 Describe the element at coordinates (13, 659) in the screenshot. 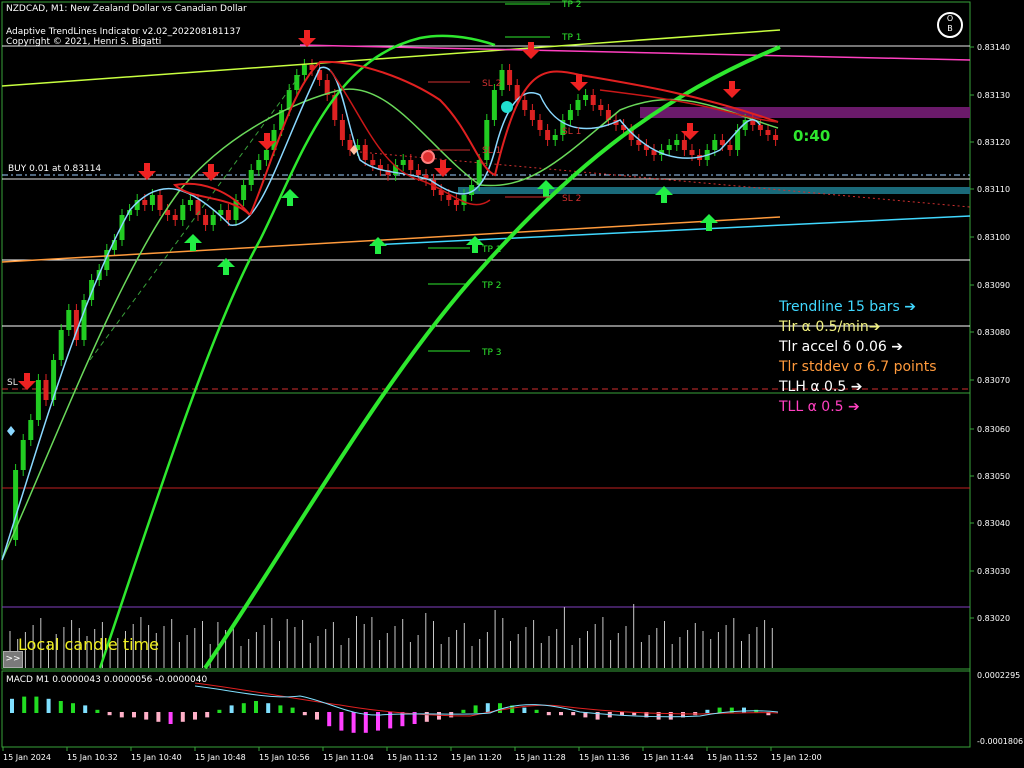

I see `expand-button: >>` at that location.